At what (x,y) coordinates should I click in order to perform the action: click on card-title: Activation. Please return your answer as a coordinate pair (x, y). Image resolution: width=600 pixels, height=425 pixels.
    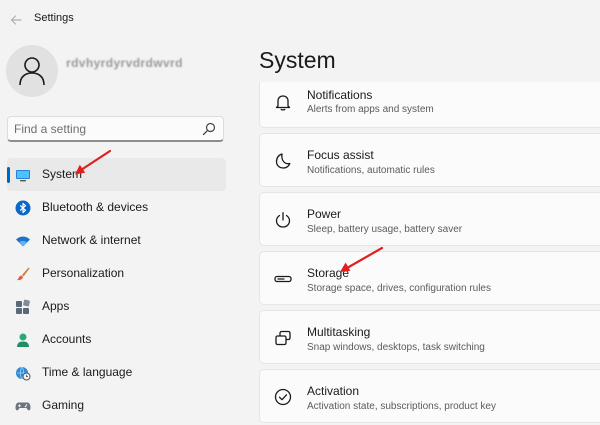
    Looking at the image, I should click on (333, 391).